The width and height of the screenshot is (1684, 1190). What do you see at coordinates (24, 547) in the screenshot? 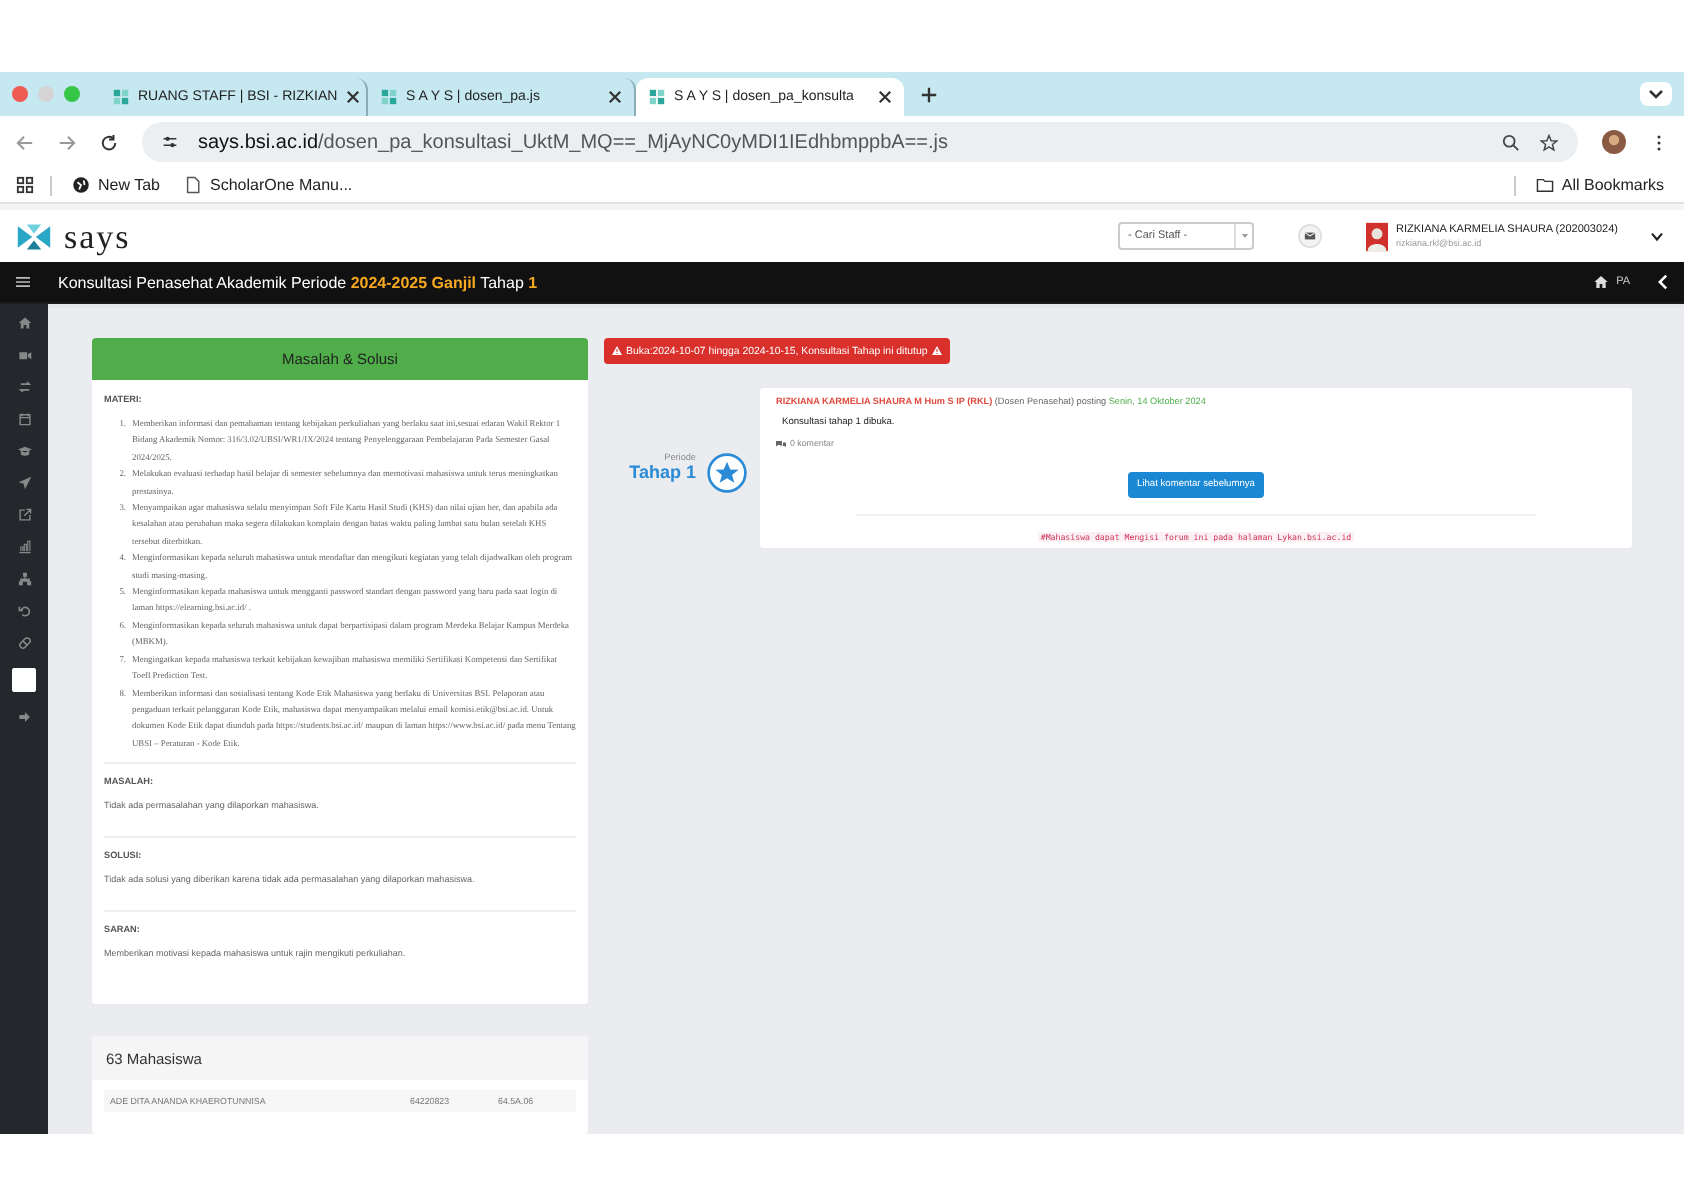
I see `chart-icon` at bounding box center [24, 547].